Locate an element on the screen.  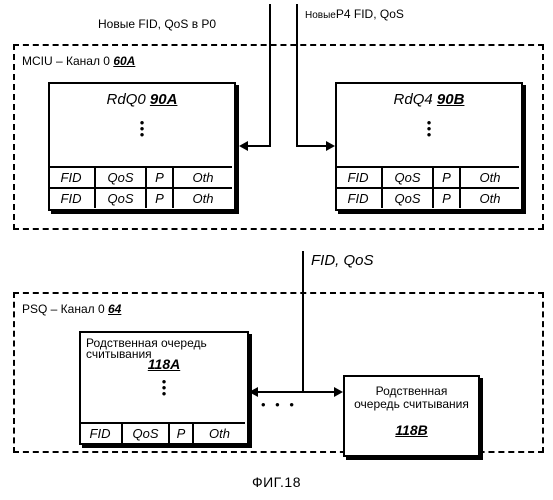
arrowhead-into-rdq4 is located at coordinates (330, 146).